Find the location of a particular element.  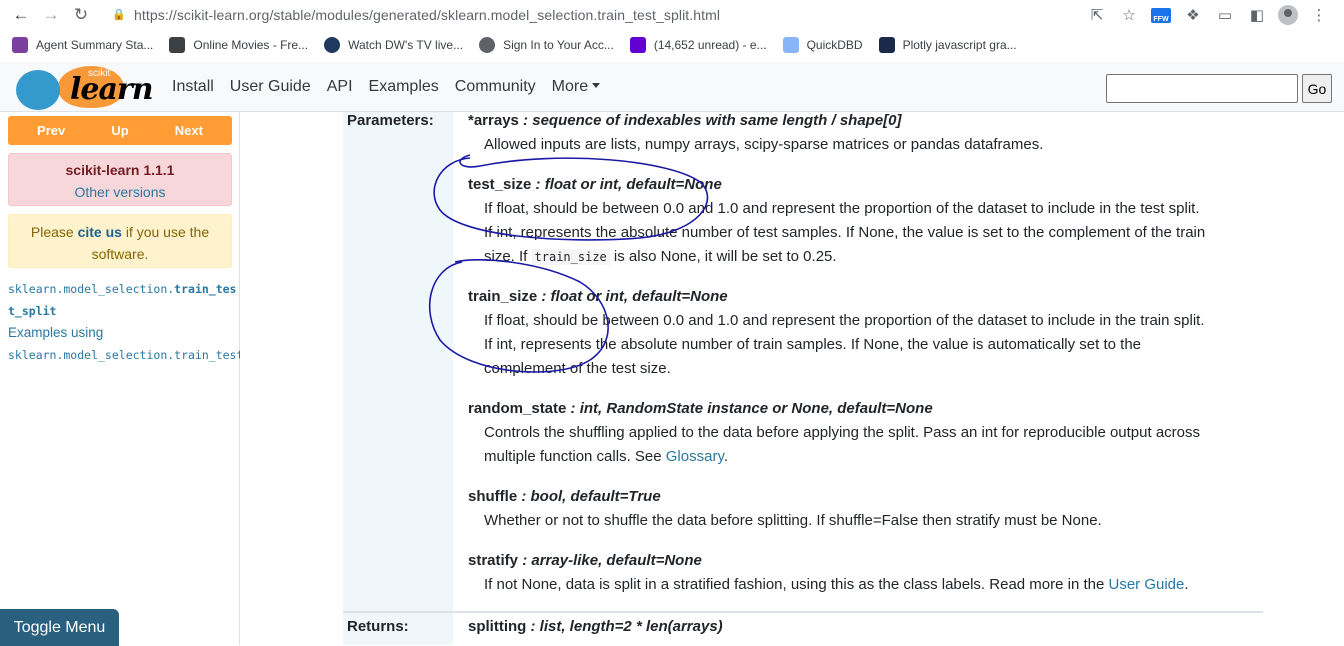

prev-up-next-bar: Prev Up Next is located at coordinates (120, 130).